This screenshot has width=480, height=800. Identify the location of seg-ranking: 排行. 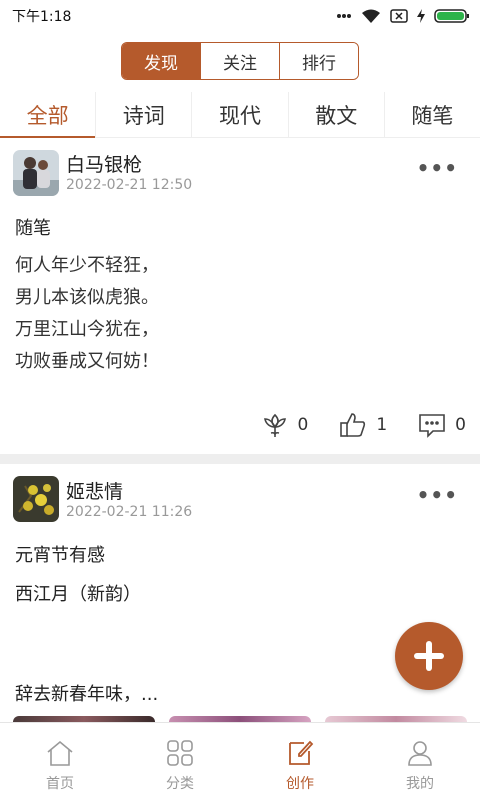
(318, 61).